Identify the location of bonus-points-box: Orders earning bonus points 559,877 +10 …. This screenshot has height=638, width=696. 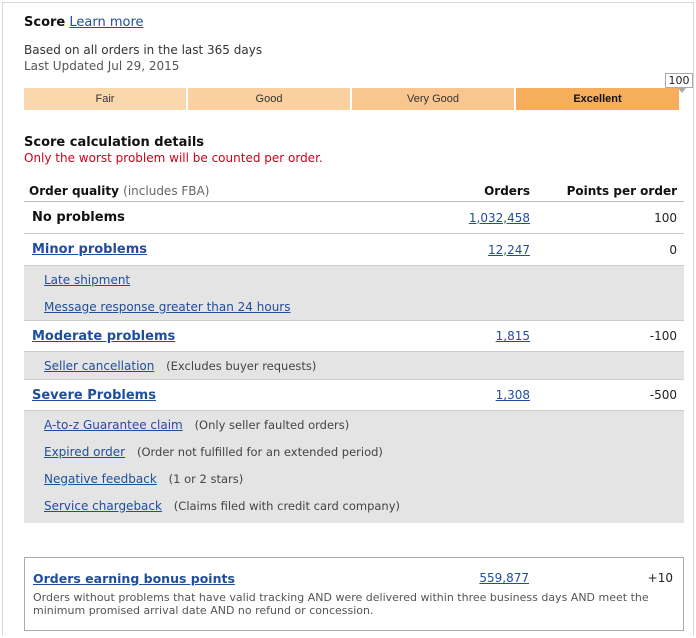
(354, 594).